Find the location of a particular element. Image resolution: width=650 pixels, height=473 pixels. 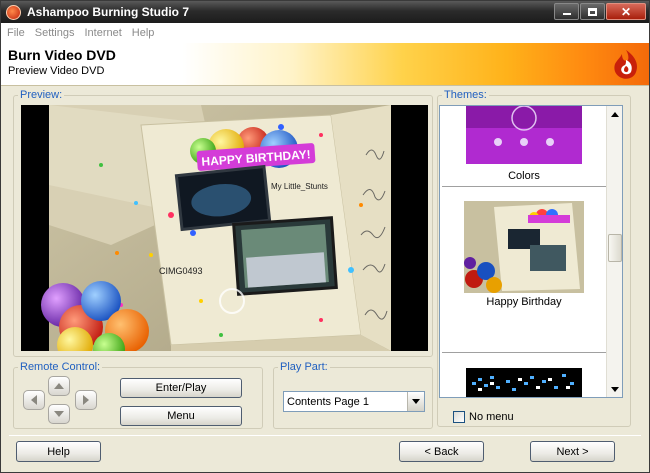

menu-settings: Settings is located at coordinates (55, 33).